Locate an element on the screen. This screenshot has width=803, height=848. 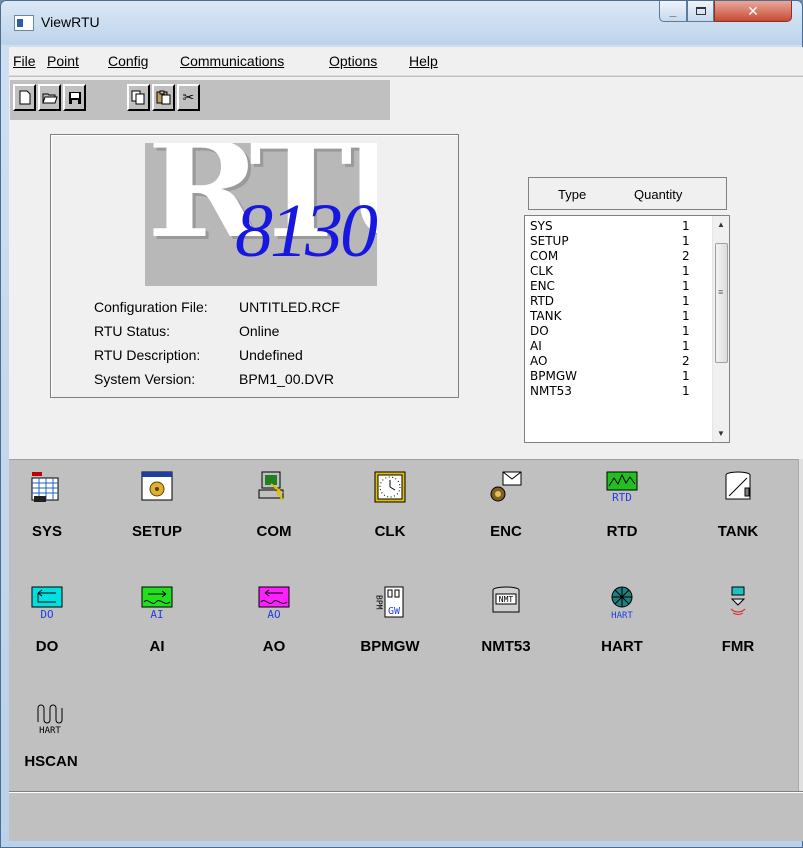
save-disk-icon is located at coordinates (74, 97).